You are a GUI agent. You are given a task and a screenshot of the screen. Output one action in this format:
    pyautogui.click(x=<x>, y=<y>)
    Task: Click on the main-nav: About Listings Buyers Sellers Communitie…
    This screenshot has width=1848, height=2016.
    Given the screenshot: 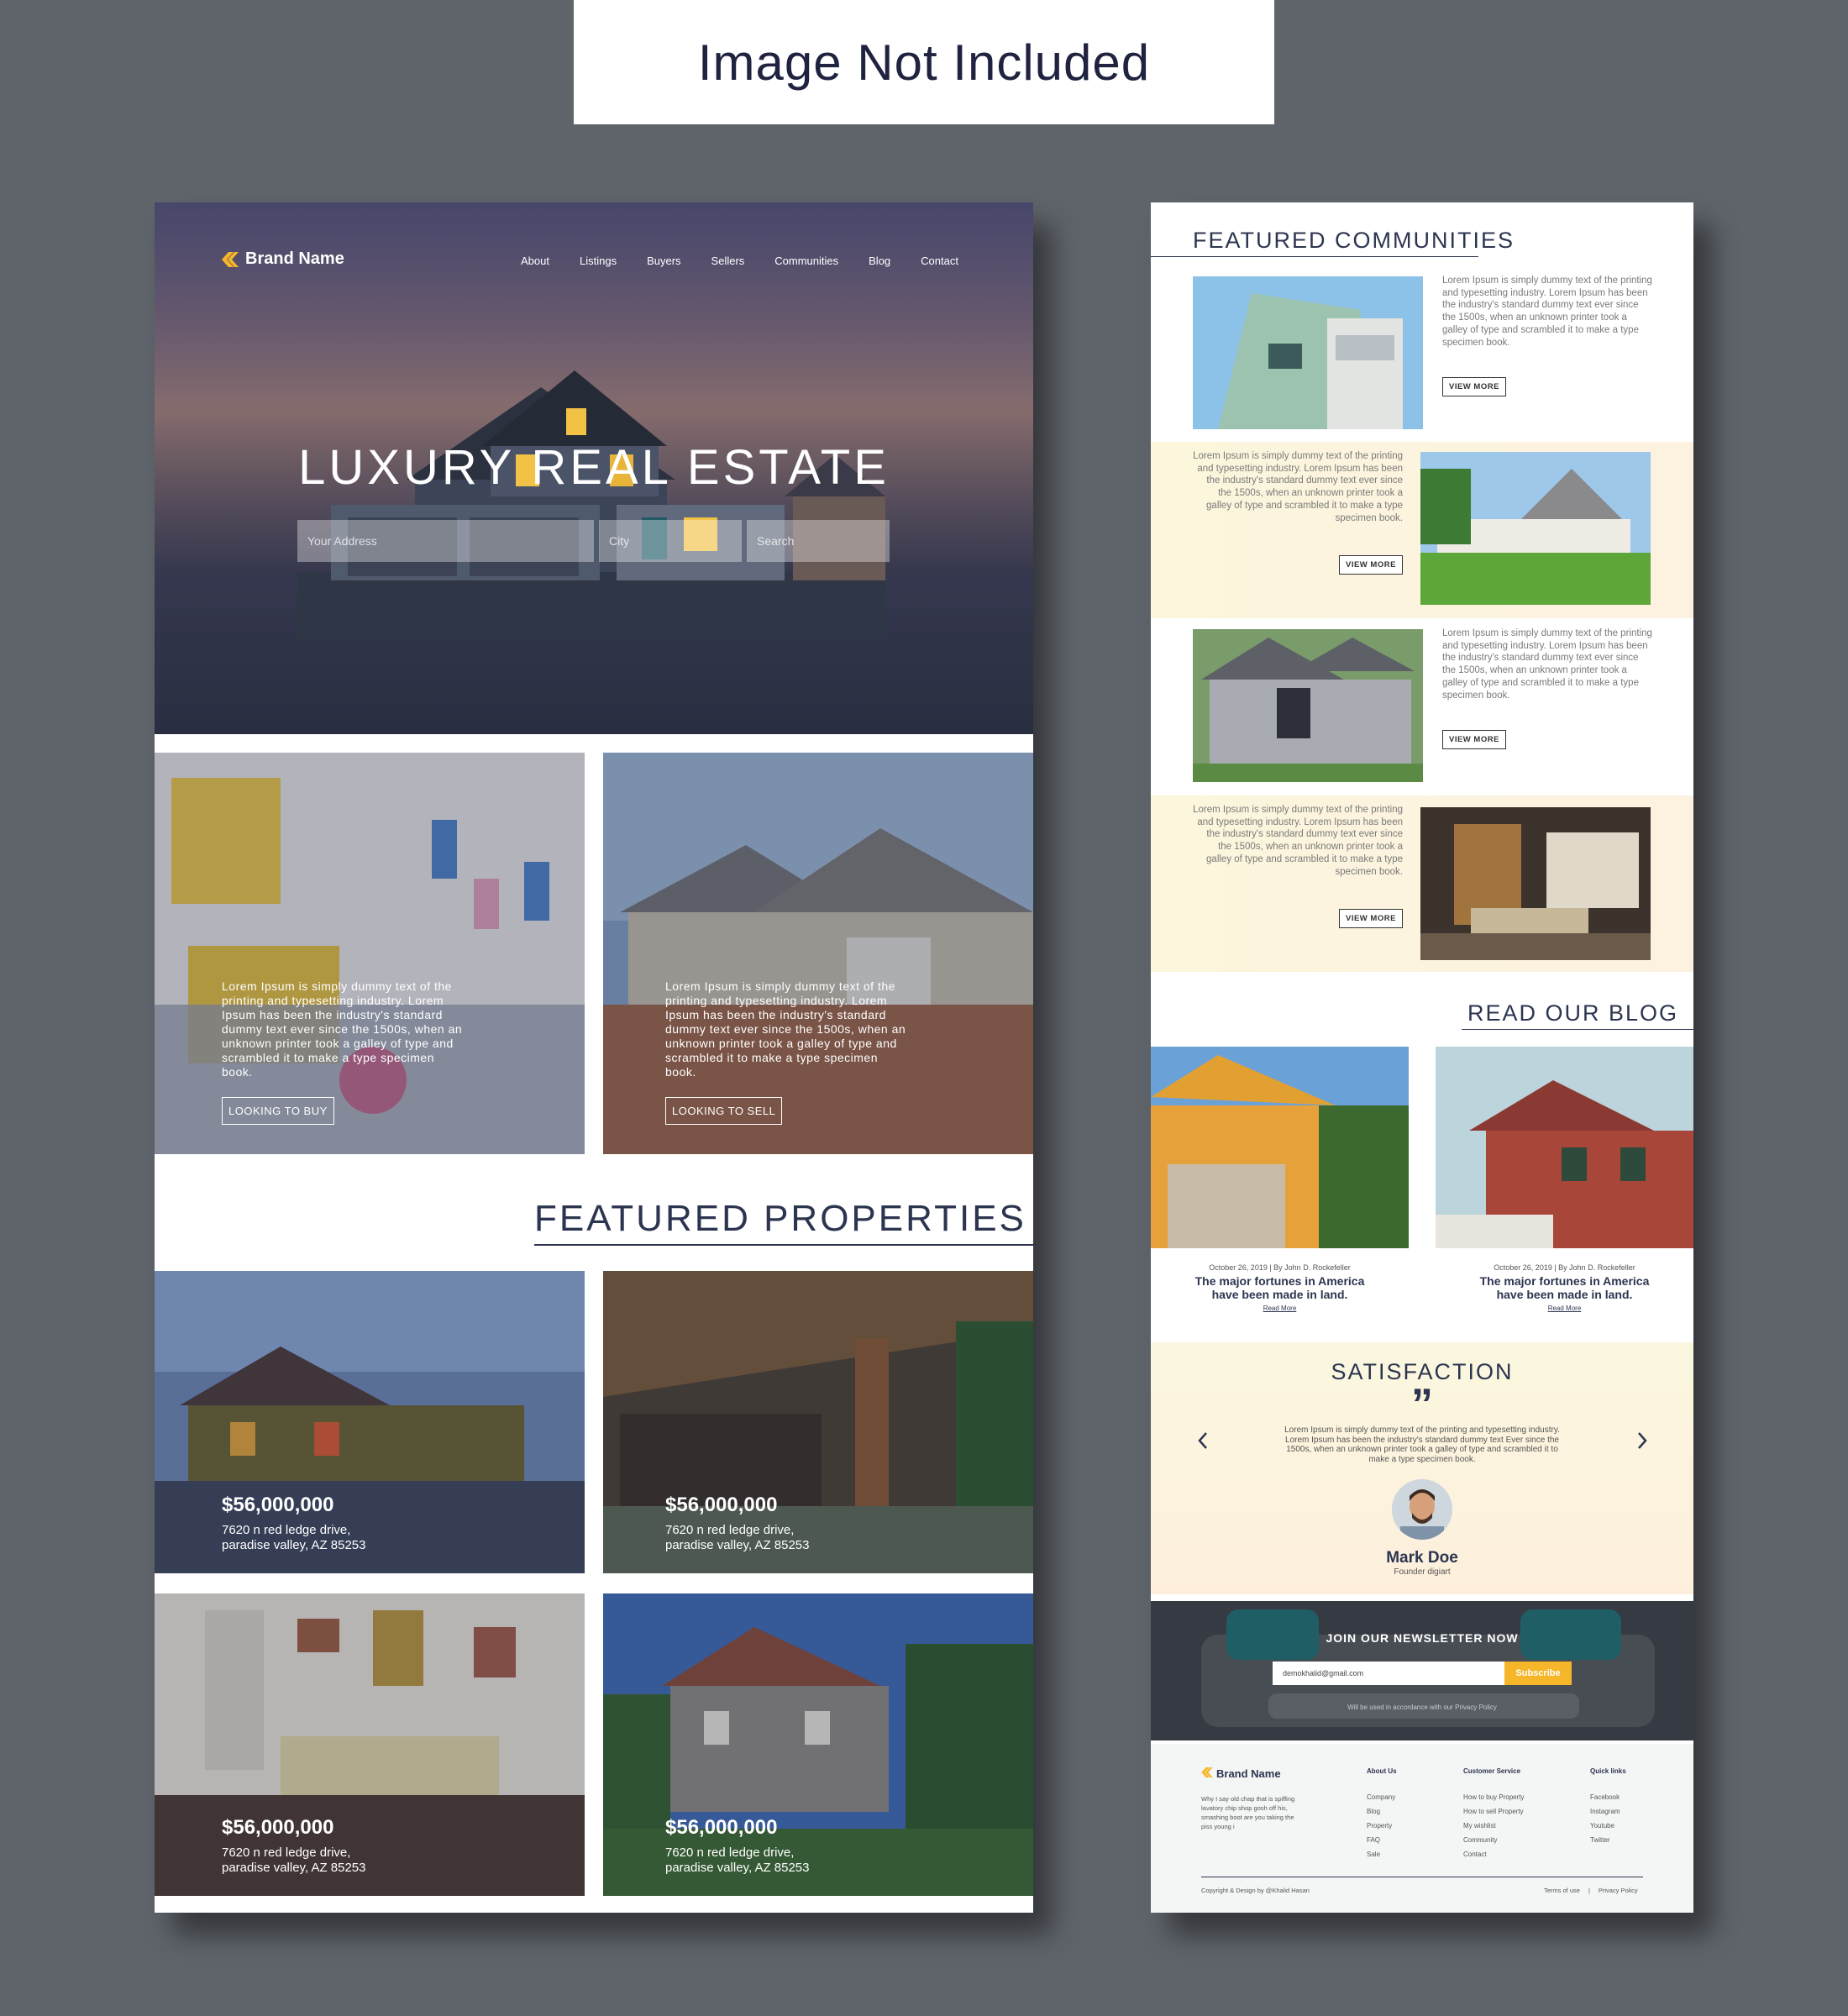 What is the action you would take?
    pyautogui.click(x=739, y=261)
    